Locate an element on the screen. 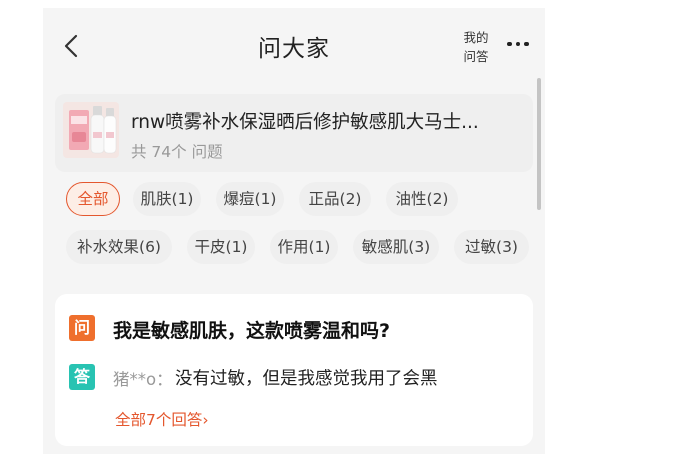 The height and width of the screenshot is (454, 688). question-text: 我是敏感肌肤，这款喷雾温和吗? is located at coordinates (252, 331).